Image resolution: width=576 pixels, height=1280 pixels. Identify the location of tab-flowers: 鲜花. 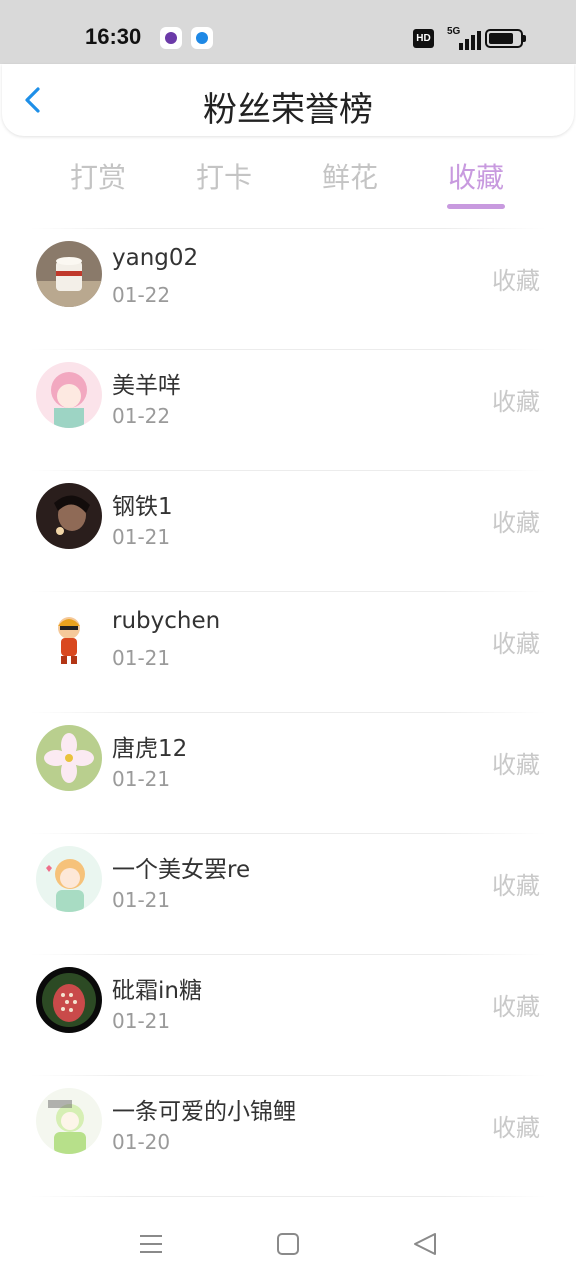
(350, 176).